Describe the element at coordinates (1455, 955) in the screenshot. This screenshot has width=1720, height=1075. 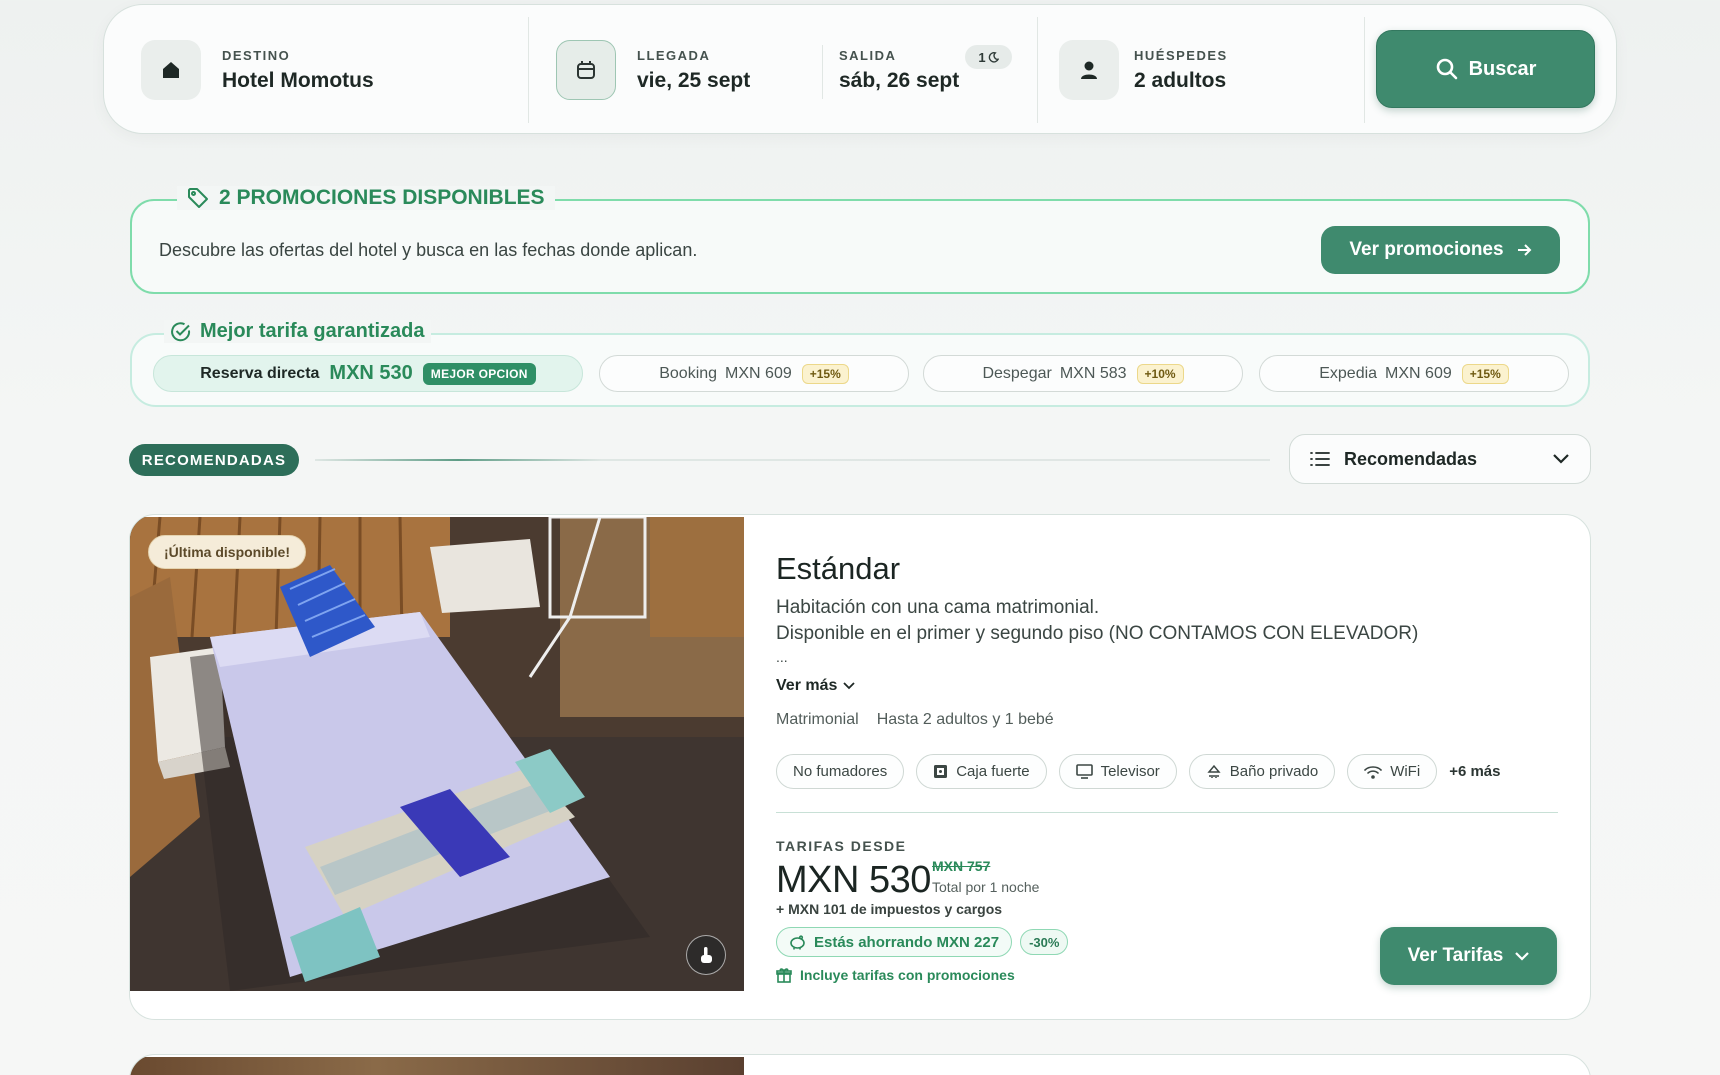
I see `view-rates-label: Ver Tarifas` at that location.